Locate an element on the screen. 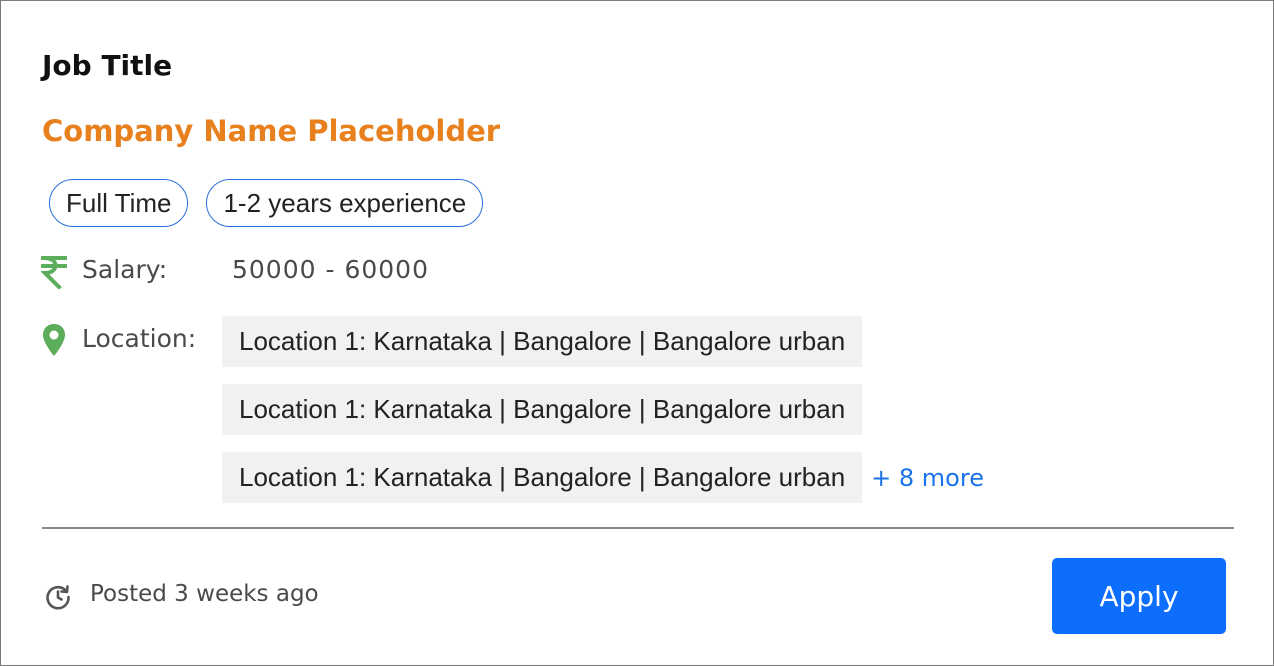 The width and height of the screenshot is (1274, 666). job-title: Job Title is located at coordinates (107, 65).